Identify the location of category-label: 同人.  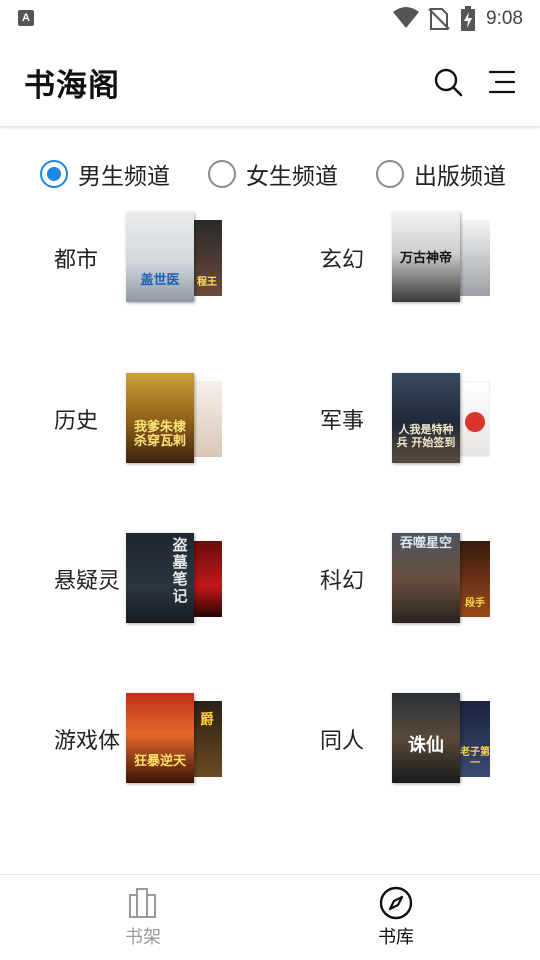
(342, 741).